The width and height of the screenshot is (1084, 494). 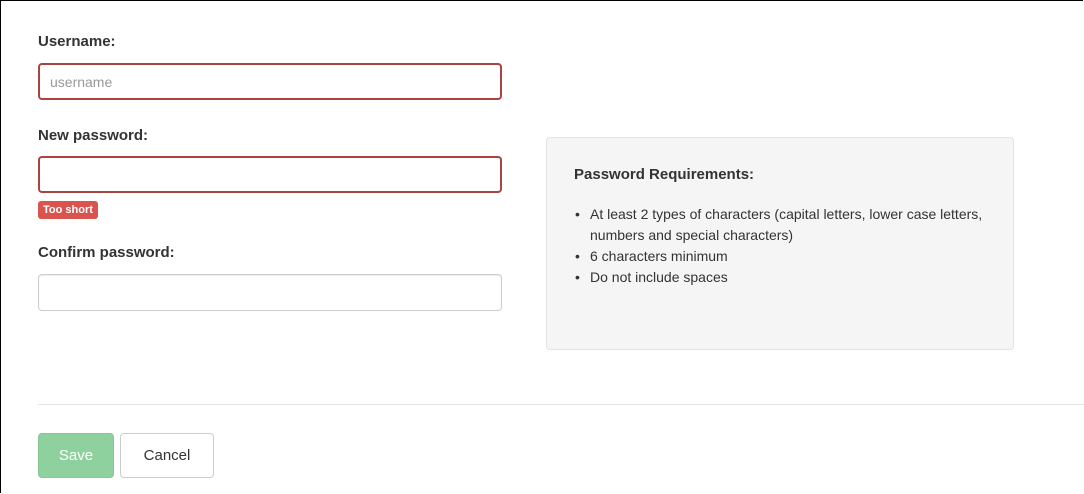 I want to click on new-password-label: New password:, so click(x=93, y=135).